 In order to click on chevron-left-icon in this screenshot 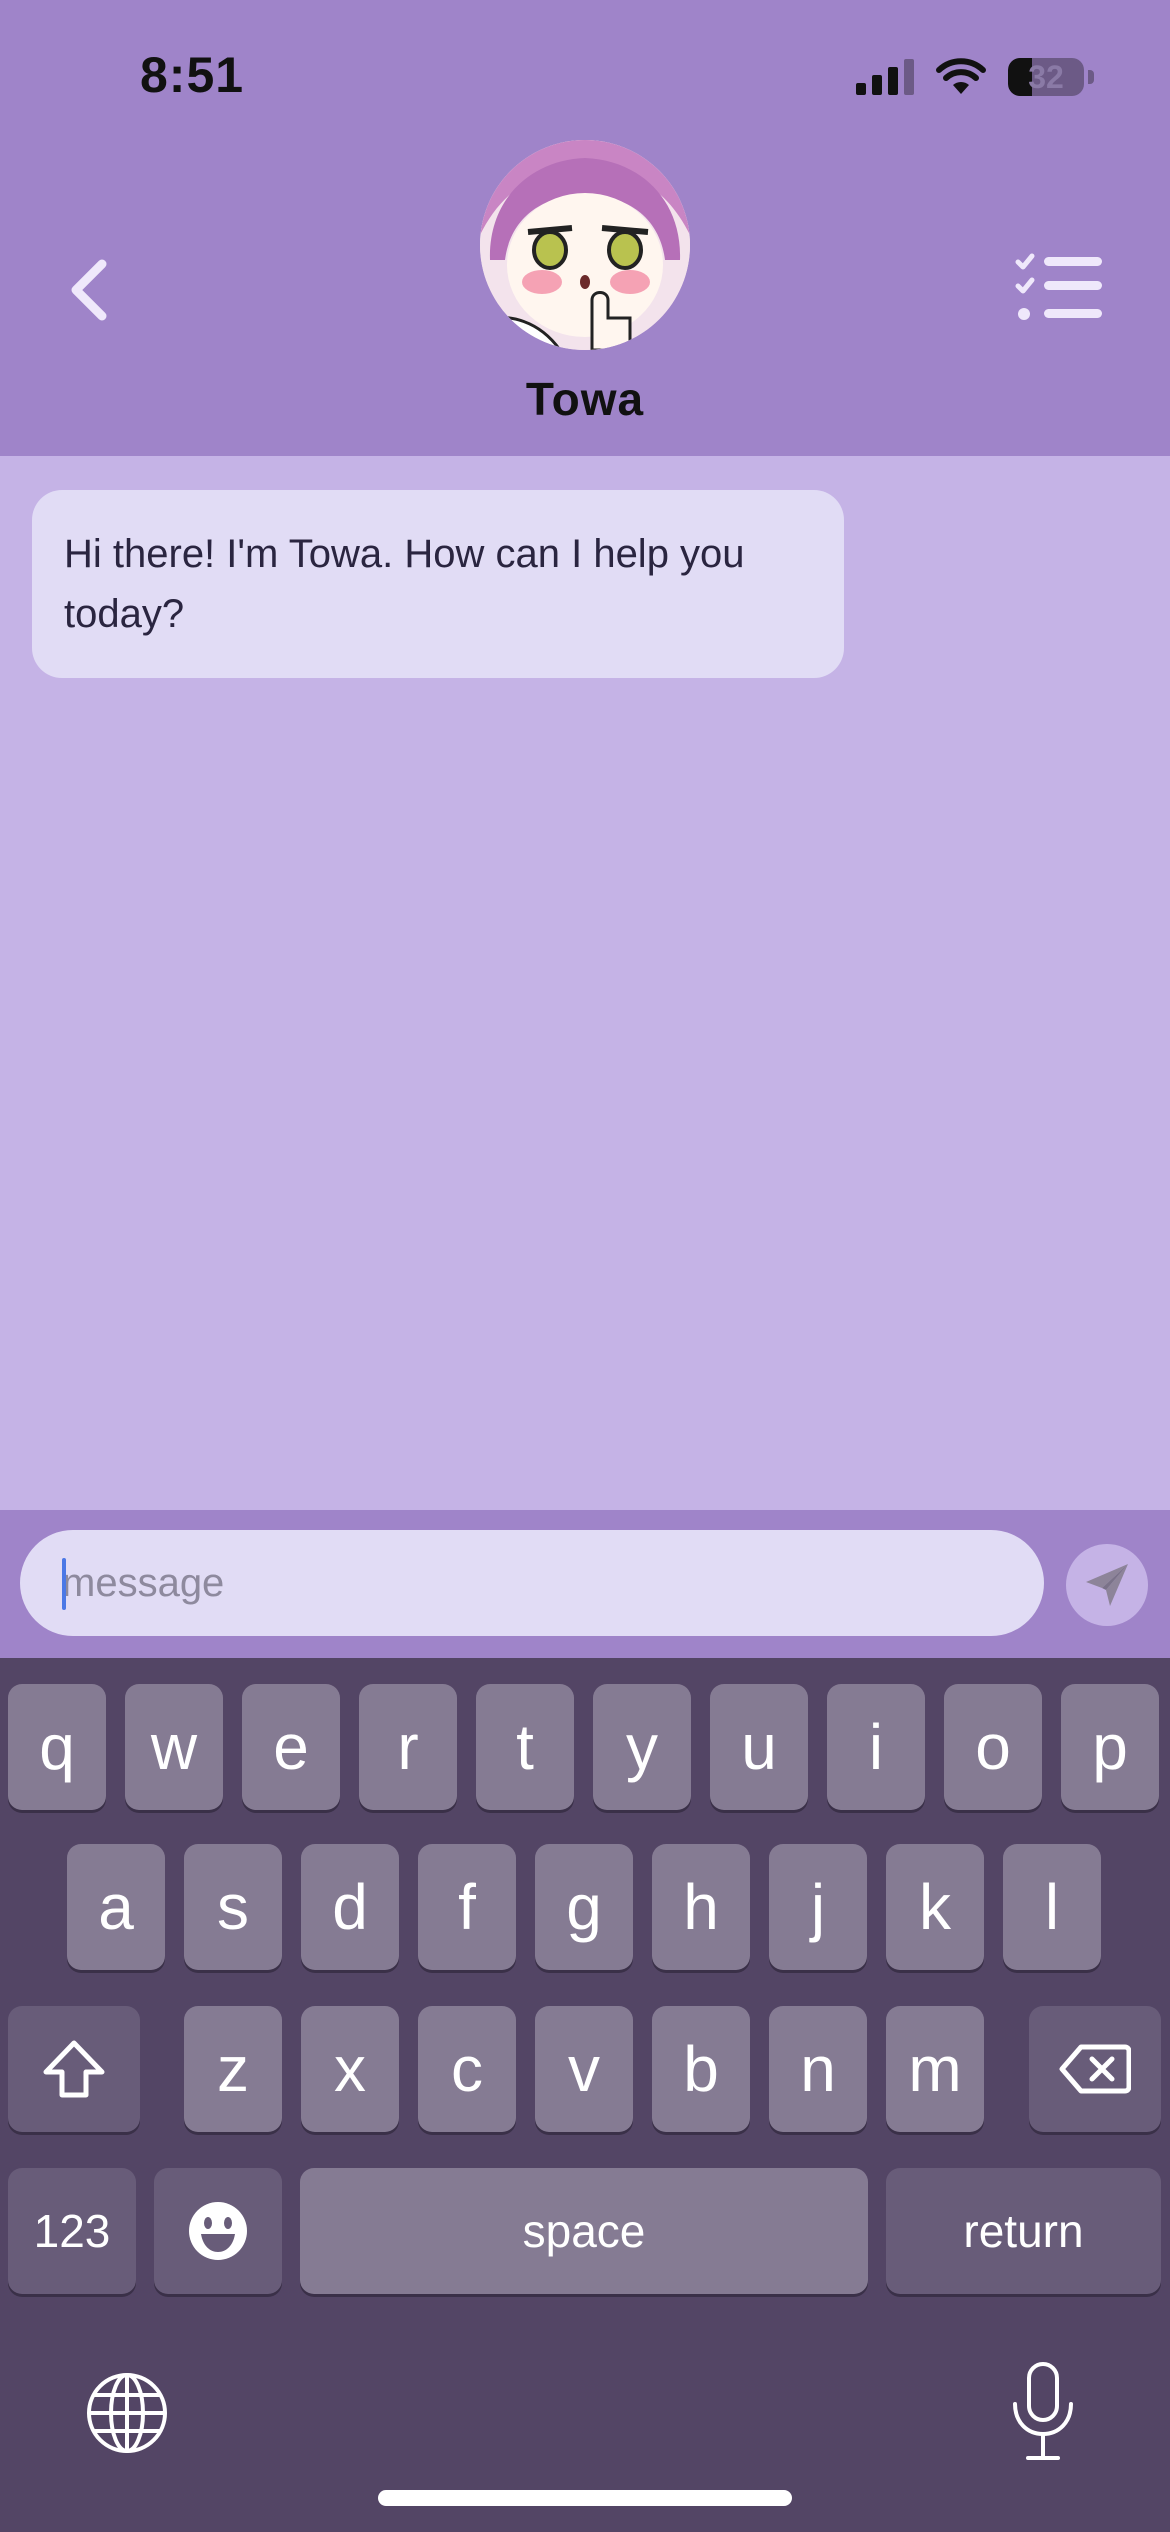, I will do `click(89, 290)`.